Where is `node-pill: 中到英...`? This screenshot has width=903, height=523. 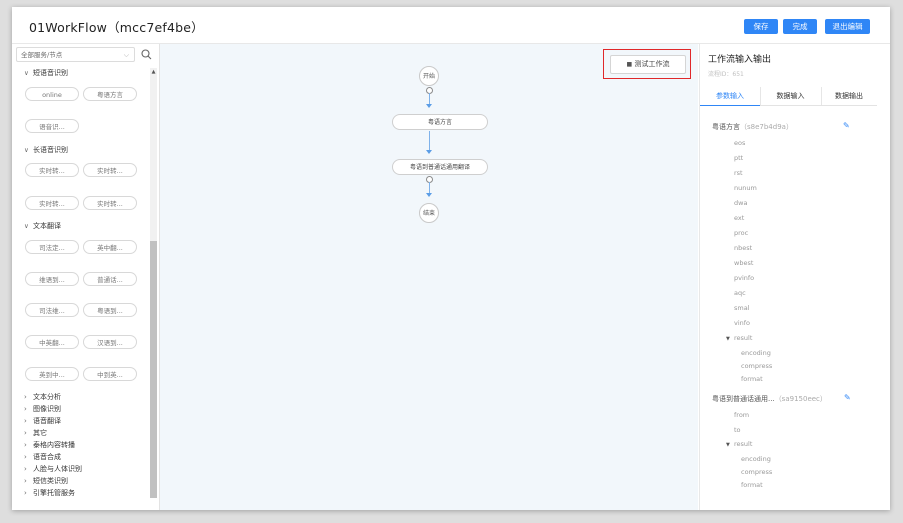 node-pill: 中到英... is located at coordinates (110, 374).